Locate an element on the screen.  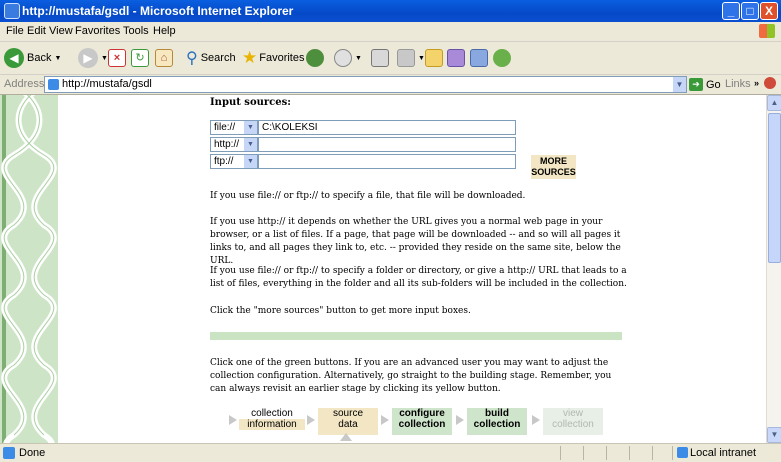
stage-line1: build is located at coordinates (497, 413).